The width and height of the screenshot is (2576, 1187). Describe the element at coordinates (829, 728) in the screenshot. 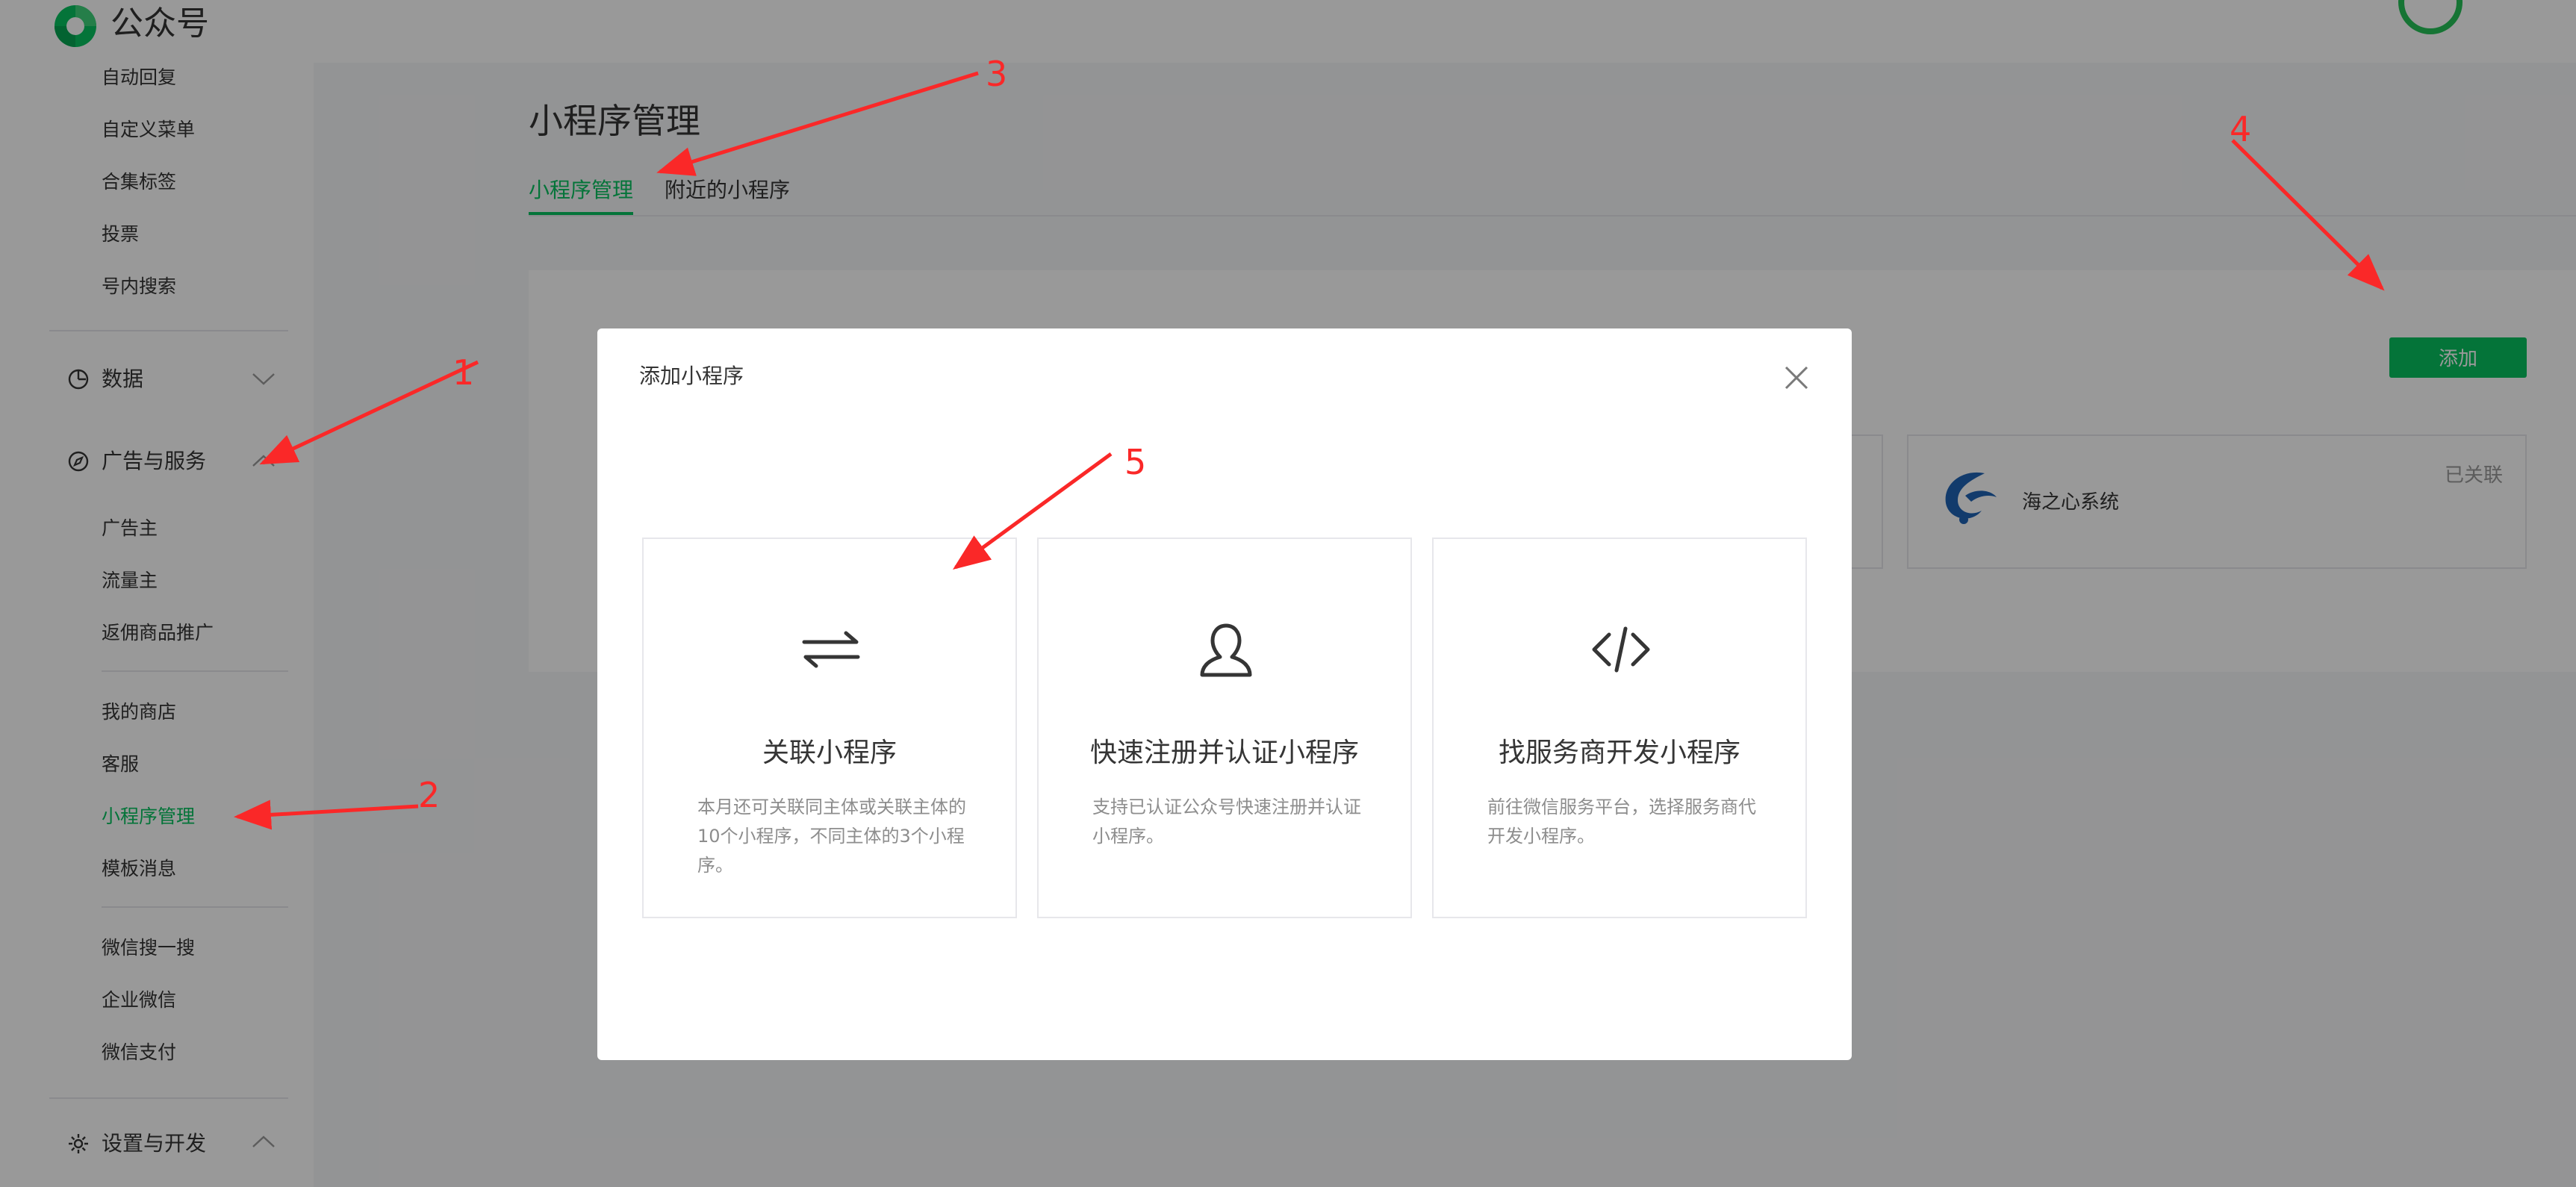

I see `link-miniprogram-option: 关联小程序 本月还可关联同主体或关联主体的10个小程序，不同主体的3个小程序。` at that location.